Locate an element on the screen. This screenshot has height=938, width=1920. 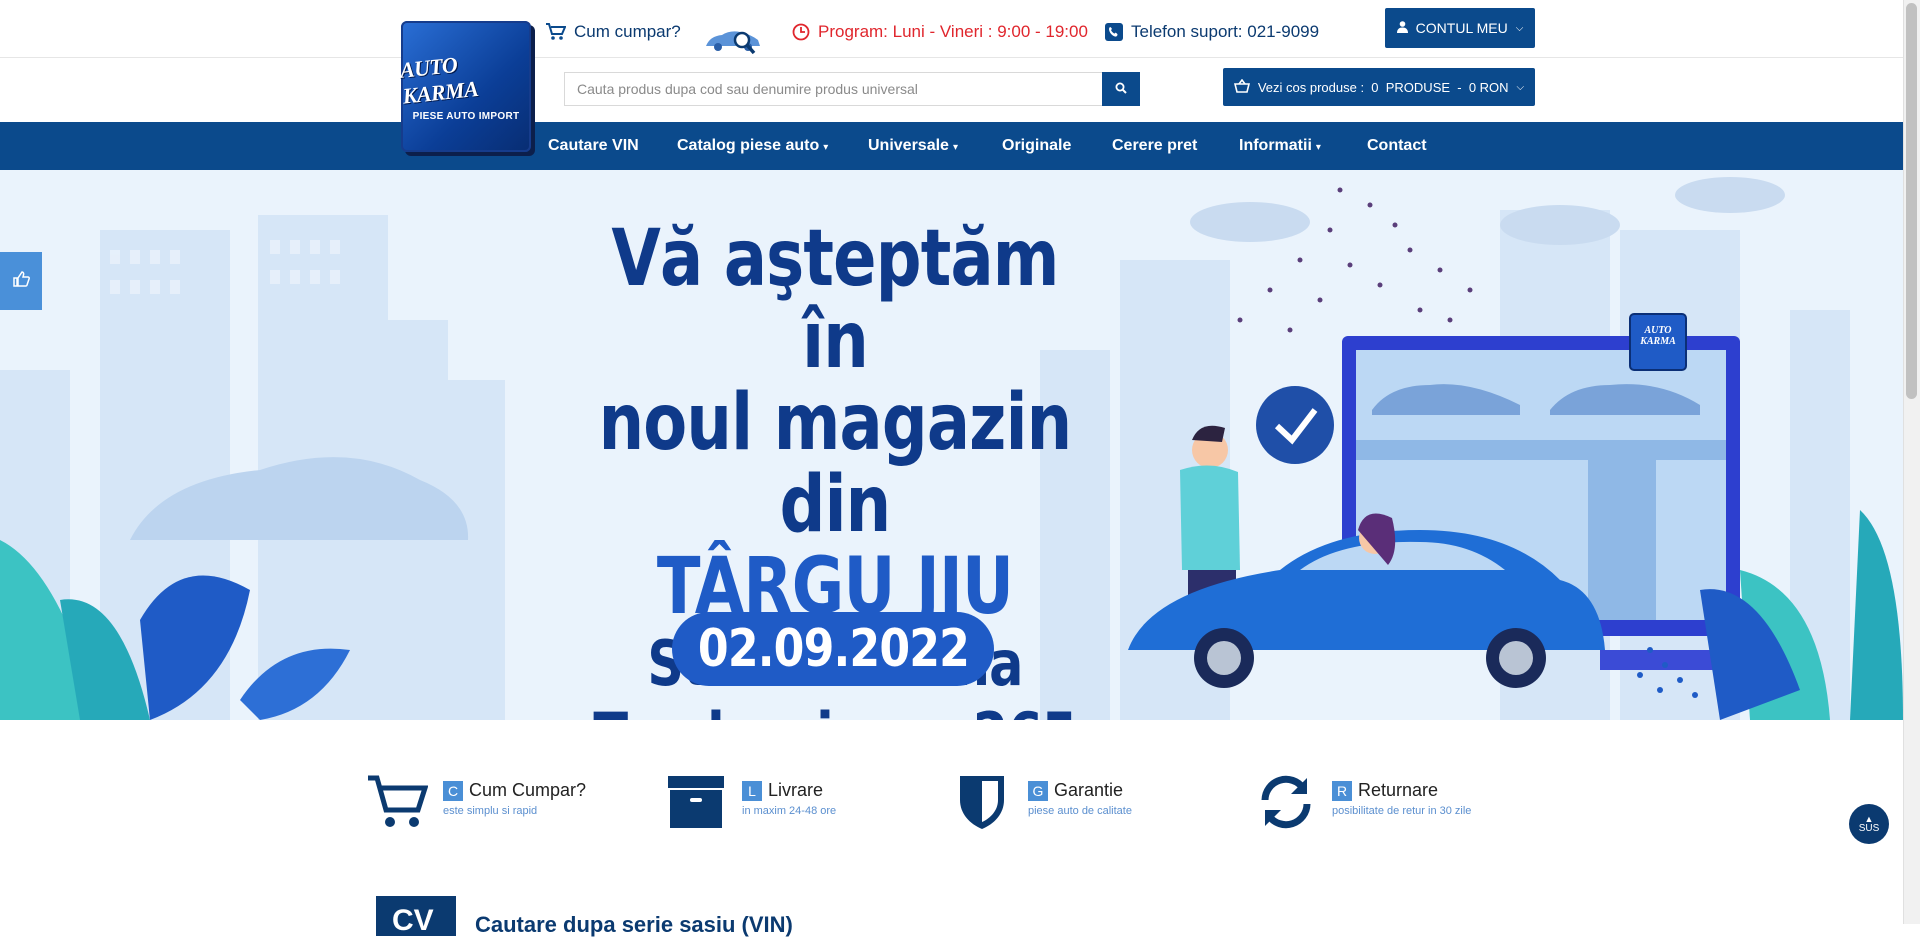
thumbs-up-icon is located at coordinates (21, 281).